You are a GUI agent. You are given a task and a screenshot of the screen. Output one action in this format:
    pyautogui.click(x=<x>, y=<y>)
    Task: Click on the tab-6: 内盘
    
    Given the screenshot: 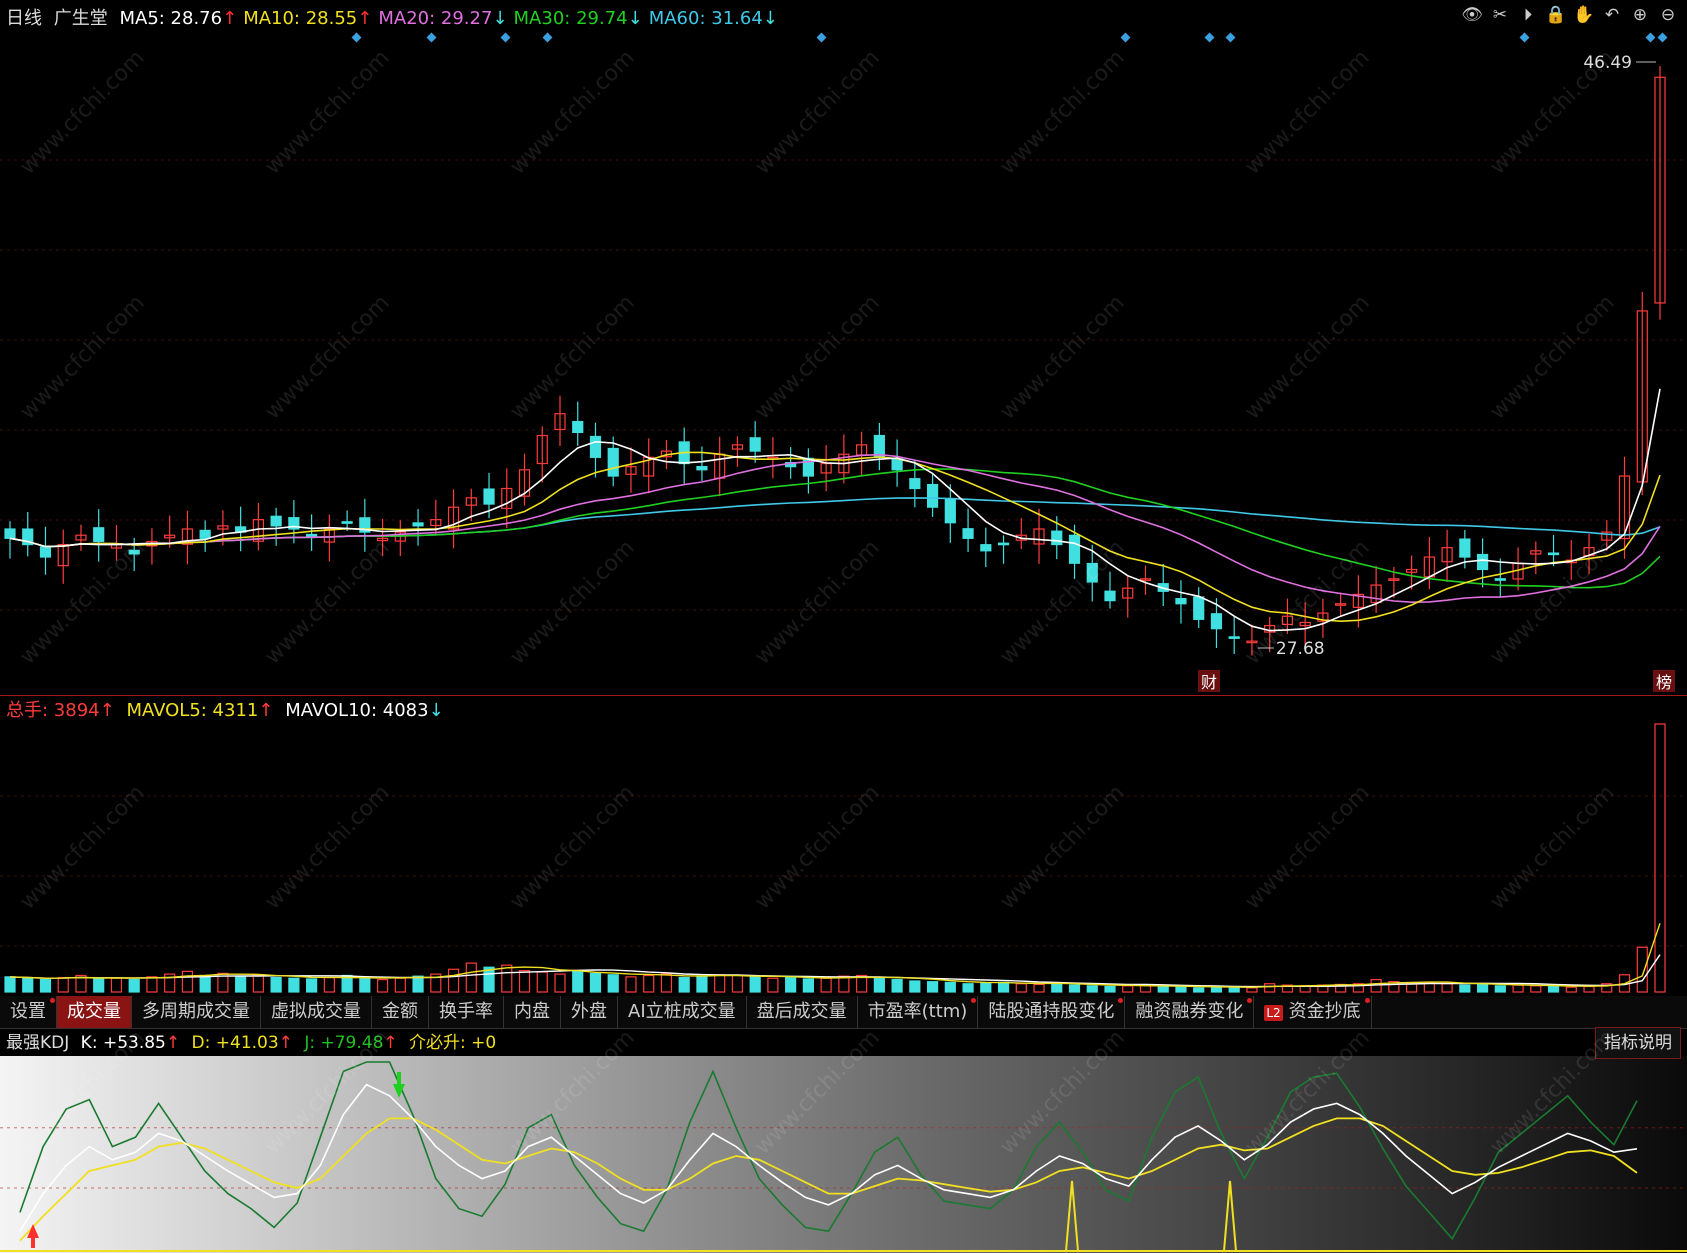 What is the action you would take?
    pyautogui.click(x=532, y=1012)
    